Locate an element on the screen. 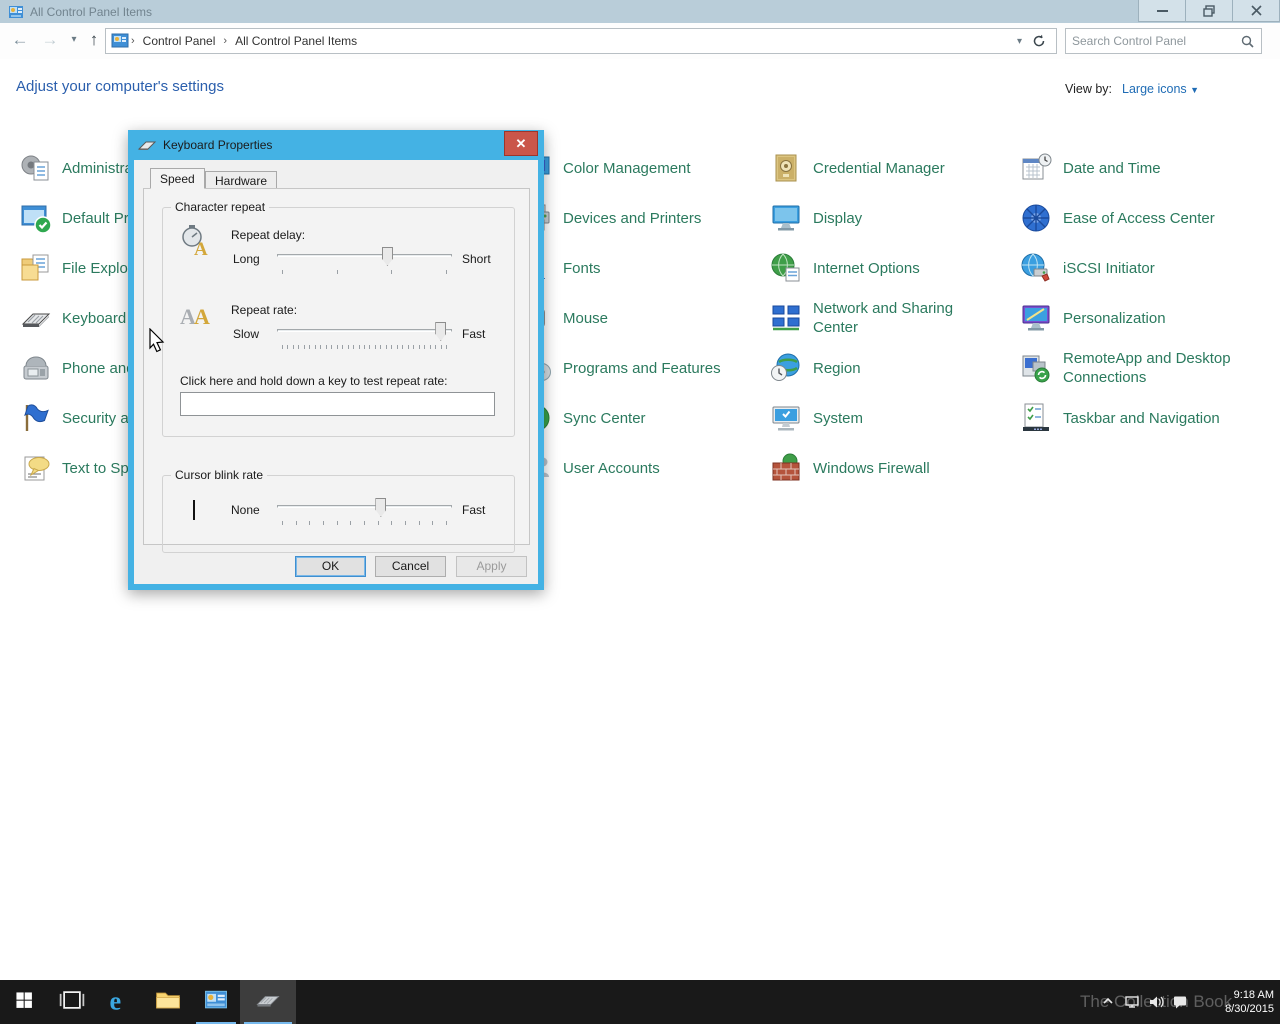 This screenshot has height=1024, width=1280. cp-item-color-management: Color Management is located at coordinates (636, 168).